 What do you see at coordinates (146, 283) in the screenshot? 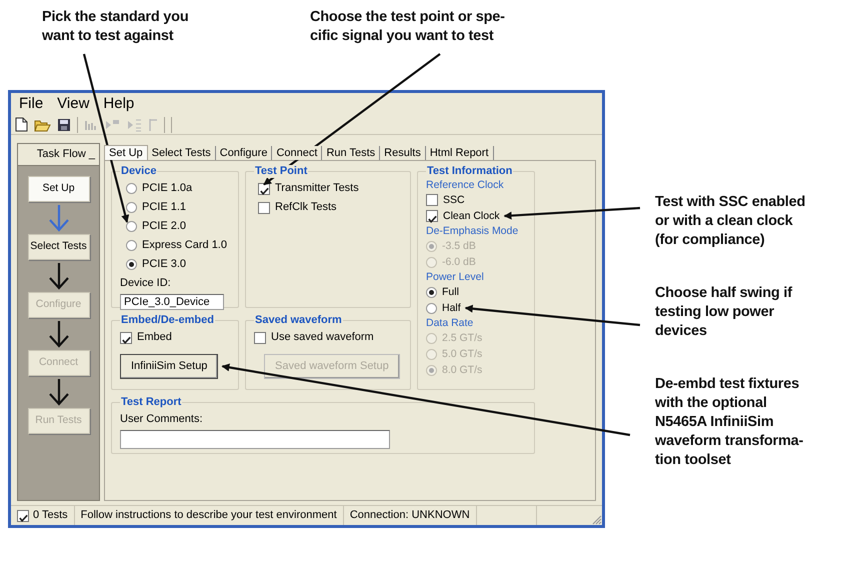
I see `field-label: Device ID:` at bounding box center [146, 283].